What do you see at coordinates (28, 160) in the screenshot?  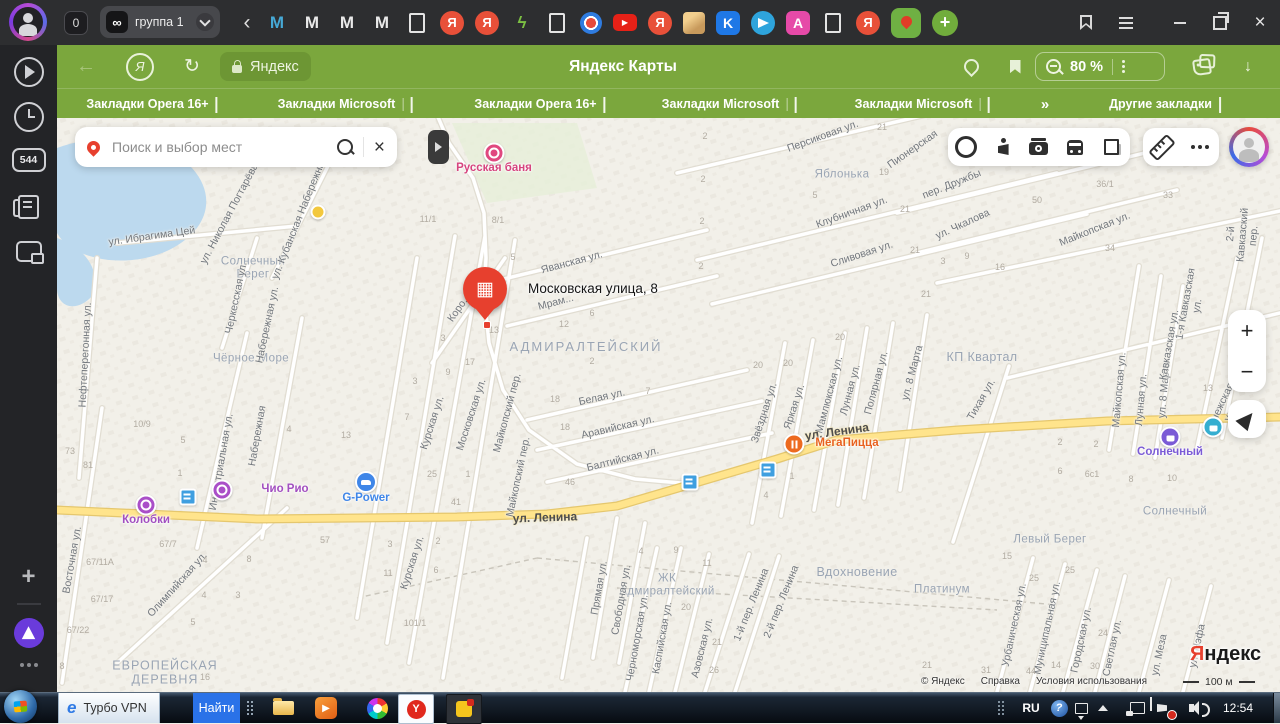 I see `sidebar-tab-count-badge: 544` at bounding box center [28, 160].